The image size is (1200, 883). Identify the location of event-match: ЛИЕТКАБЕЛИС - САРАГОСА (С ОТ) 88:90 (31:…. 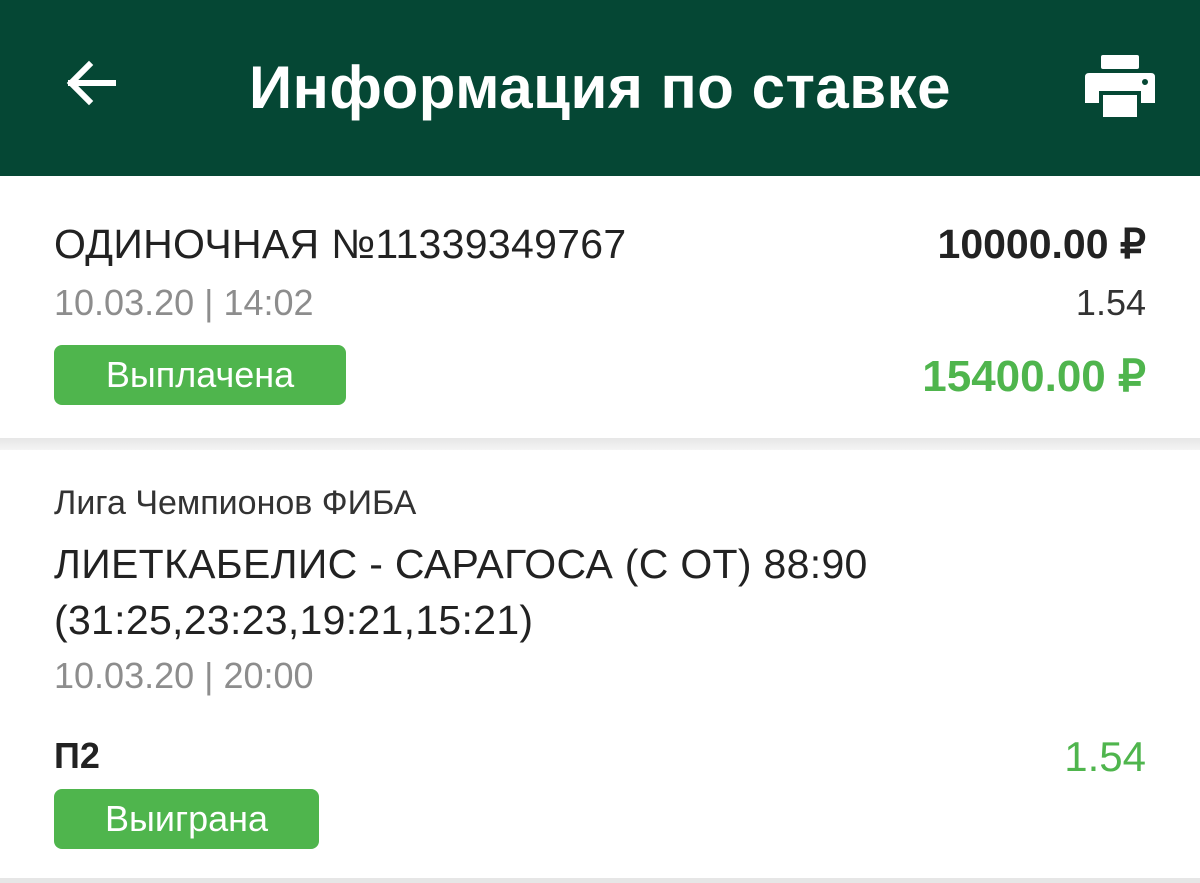
(461, 592).